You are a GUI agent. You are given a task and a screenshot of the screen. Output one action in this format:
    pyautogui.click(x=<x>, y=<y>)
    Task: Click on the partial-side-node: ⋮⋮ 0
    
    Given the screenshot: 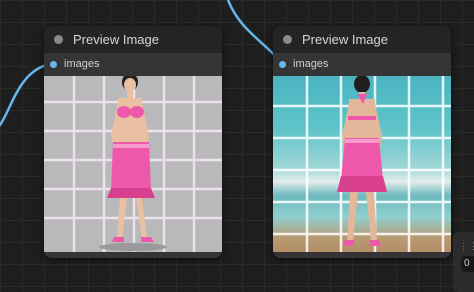 What is the action you would take?
    pyautogui.click(x=463, y=262)
    